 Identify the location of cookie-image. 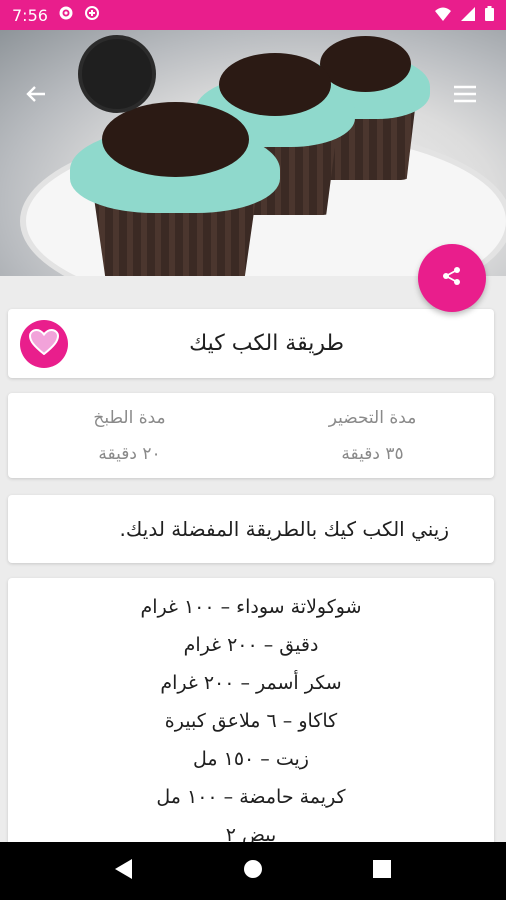
(117, 74).